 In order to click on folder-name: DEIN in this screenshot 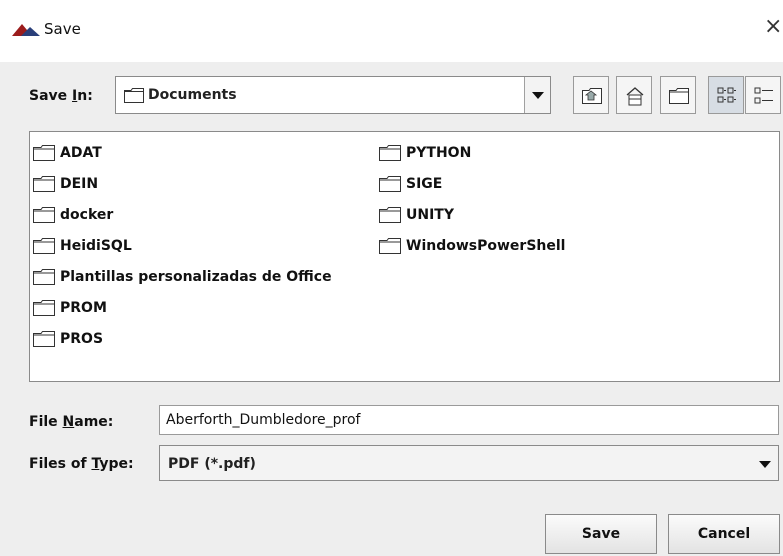, I will do `click(79, 184)`.